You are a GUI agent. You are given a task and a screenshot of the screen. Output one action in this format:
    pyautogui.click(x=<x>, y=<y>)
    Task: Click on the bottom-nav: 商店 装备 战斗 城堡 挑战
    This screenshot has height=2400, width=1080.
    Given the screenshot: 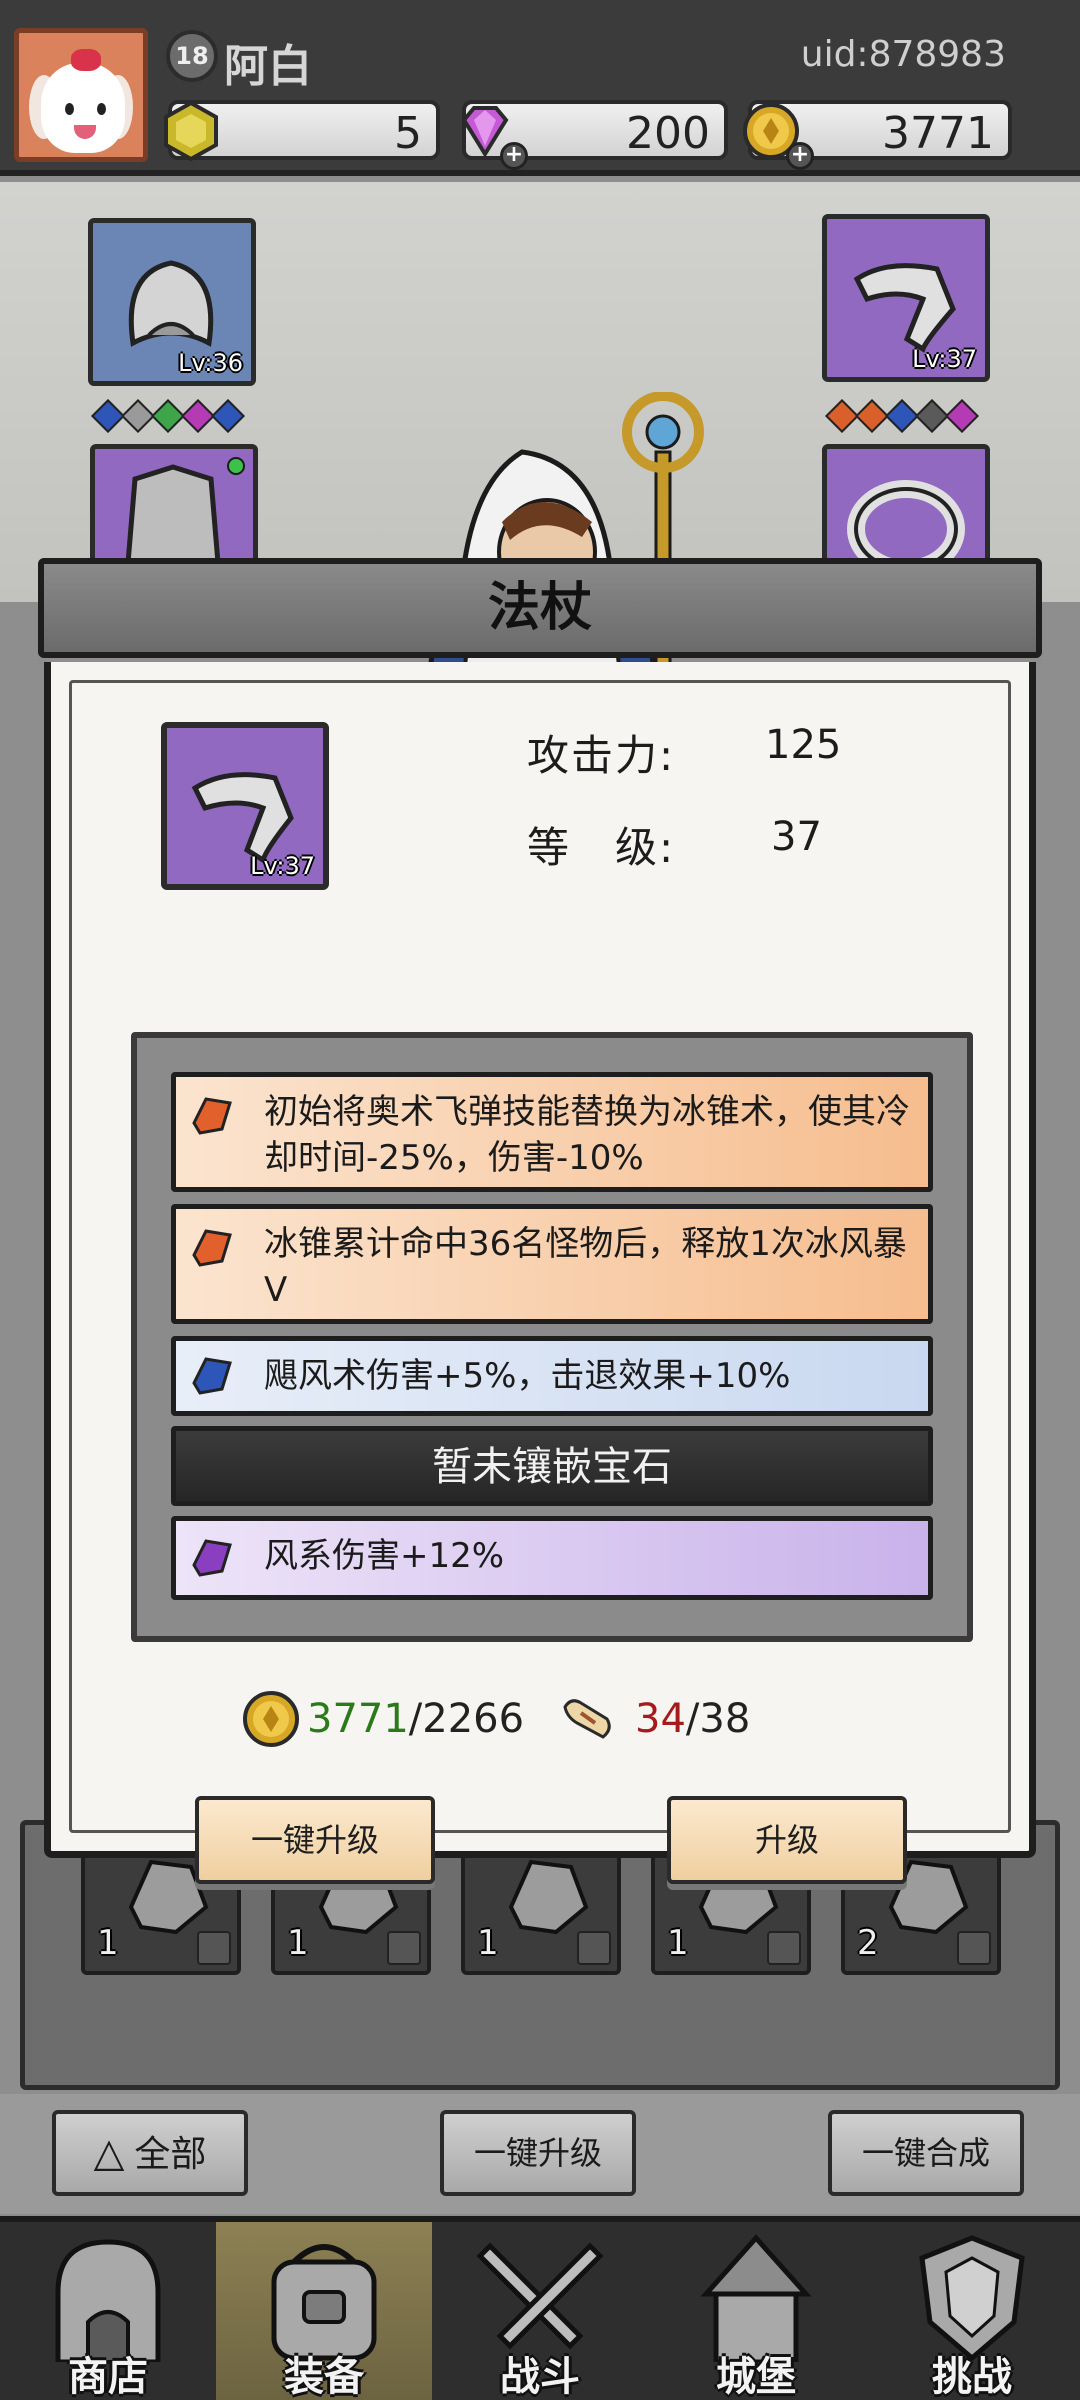 What is the action you would take?
    pyautogui.click(x=540, y=2308)
    